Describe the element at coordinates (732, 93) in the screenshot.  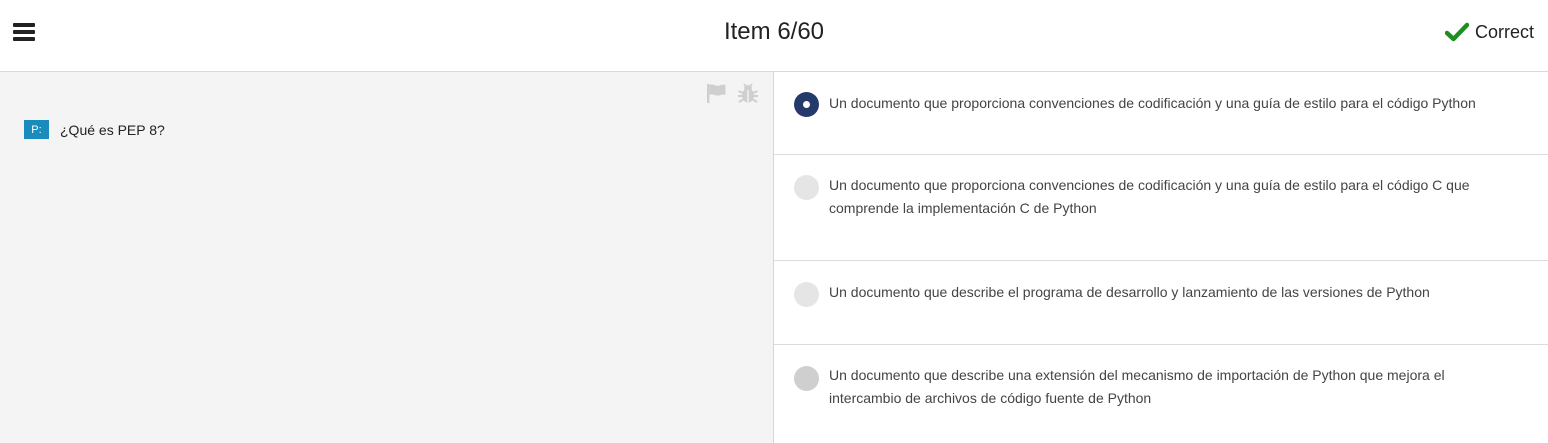
I see `question-tools` at that location.